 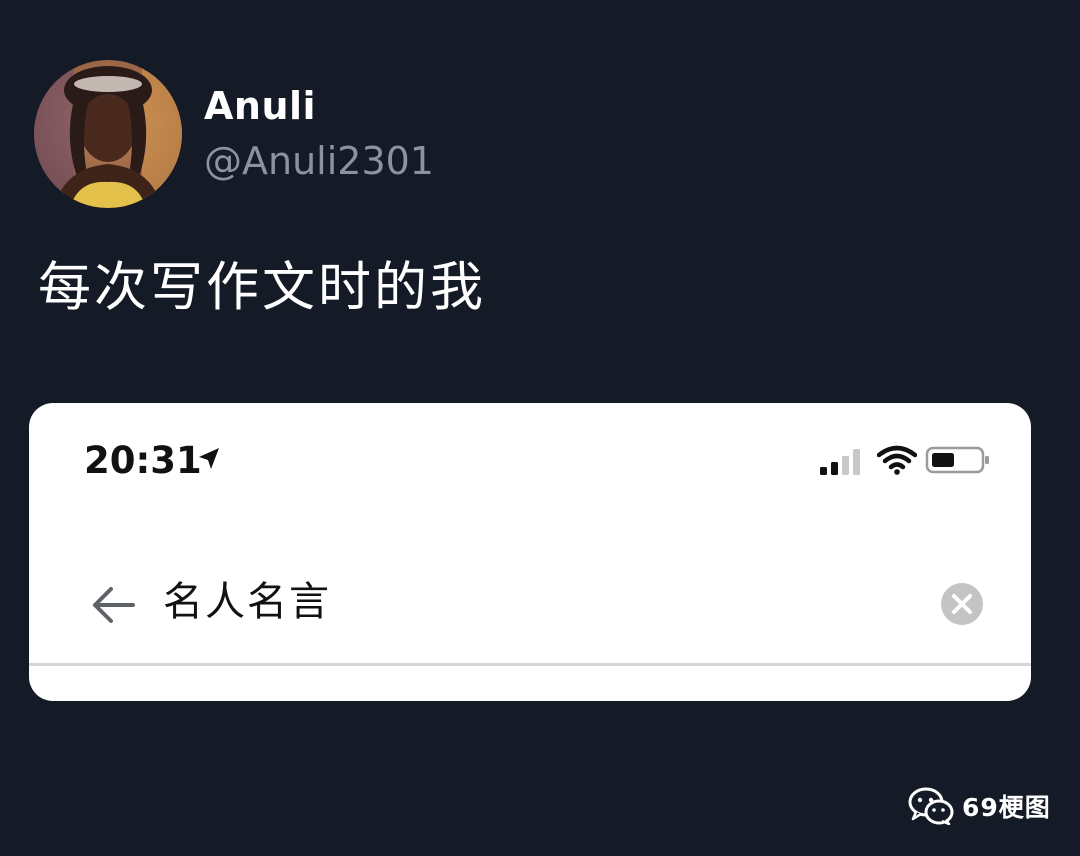 I want to click on search-divider, so click(x=530, y=664).